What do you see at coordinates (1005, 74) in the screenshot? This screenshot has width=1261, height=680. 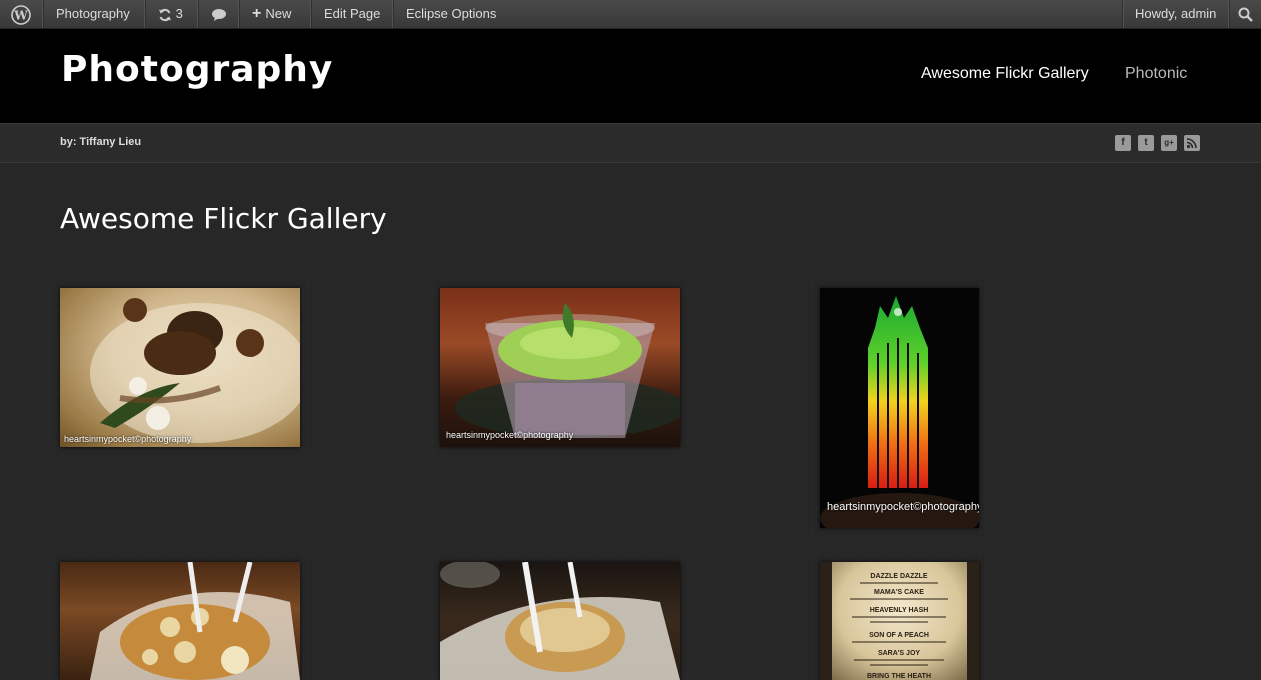 I see `nav-item-awesome-flickr-gallery: Awesome Flickr Gallery` at bounding box center [1005, 74].